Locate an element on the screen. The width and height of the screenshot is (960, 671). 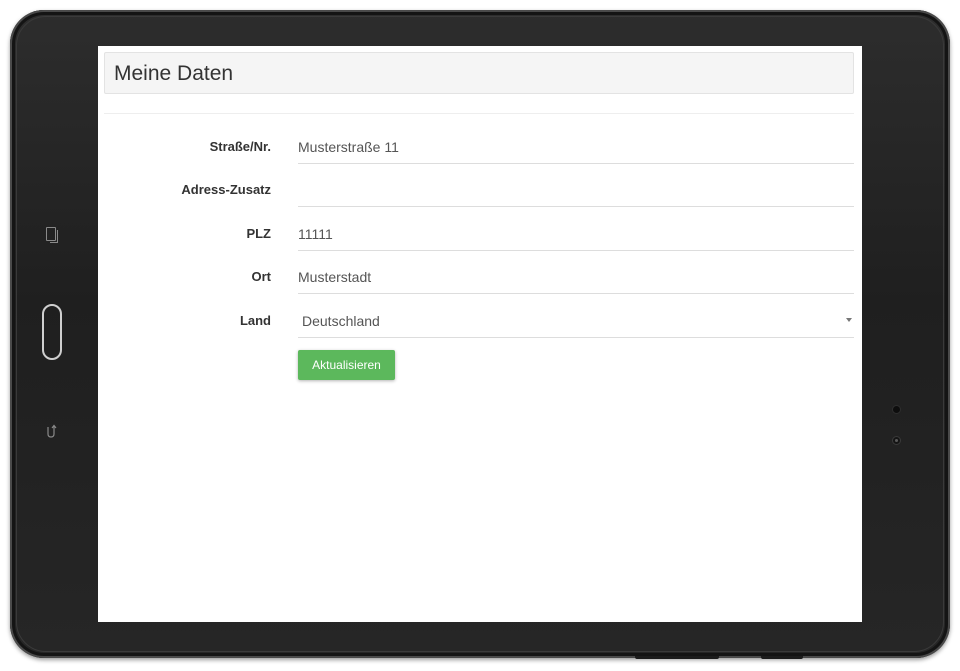
header-divider is located at coordinates (479, 113).